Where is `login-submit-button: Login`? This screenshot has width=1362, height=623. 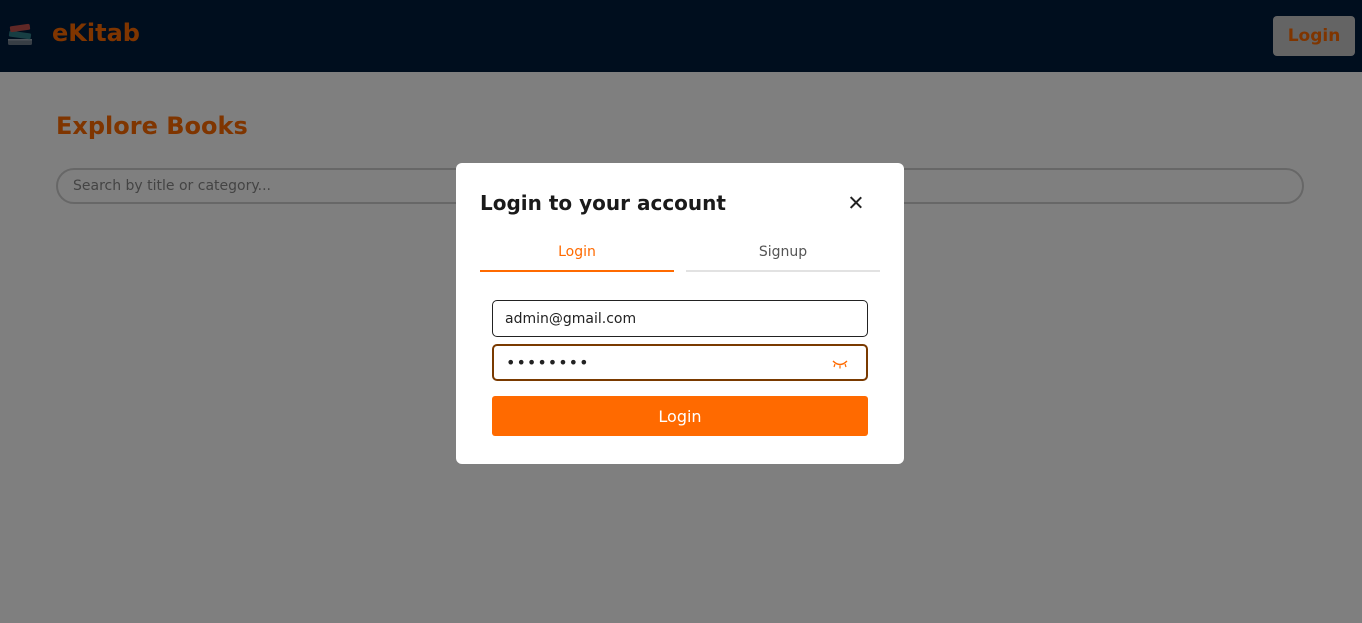
login-submit-button: Login is located at coordinates (680, 416).